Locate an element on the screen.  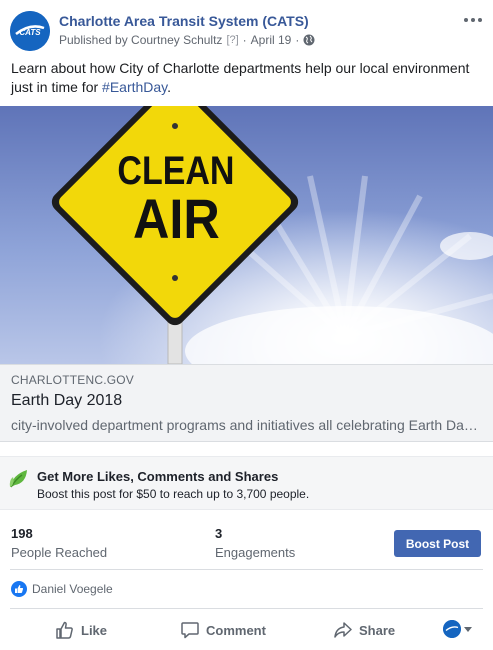
post-as-page-selector is located at coordinates (457, 629).